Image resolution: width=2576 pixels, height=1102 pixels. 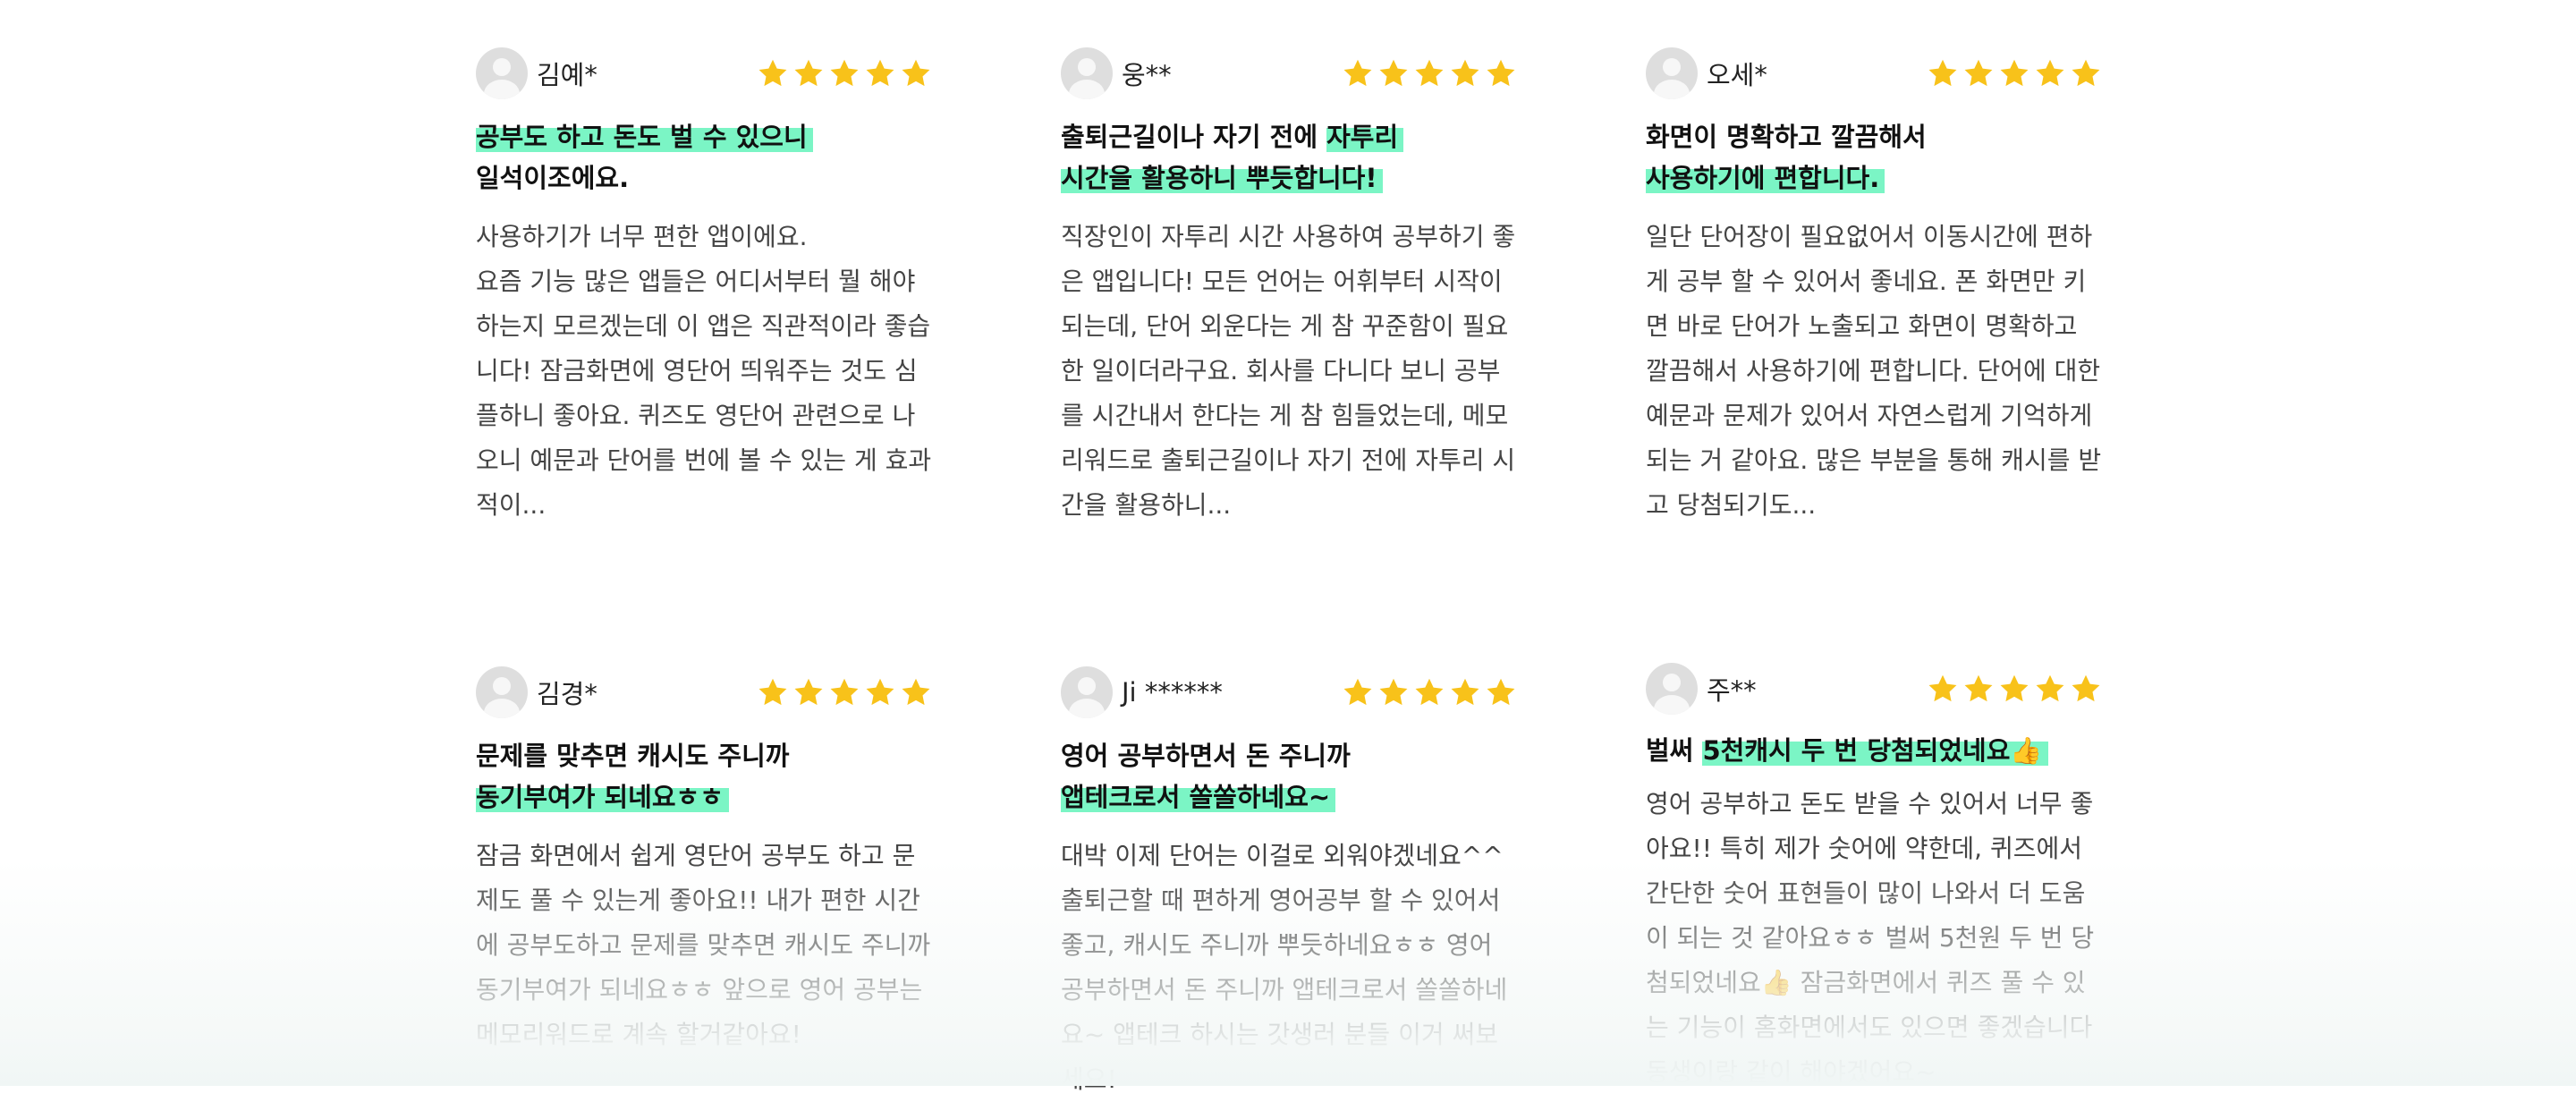 I want to click on review-title-line: 일석이조에요., so click(x=553, y=178).